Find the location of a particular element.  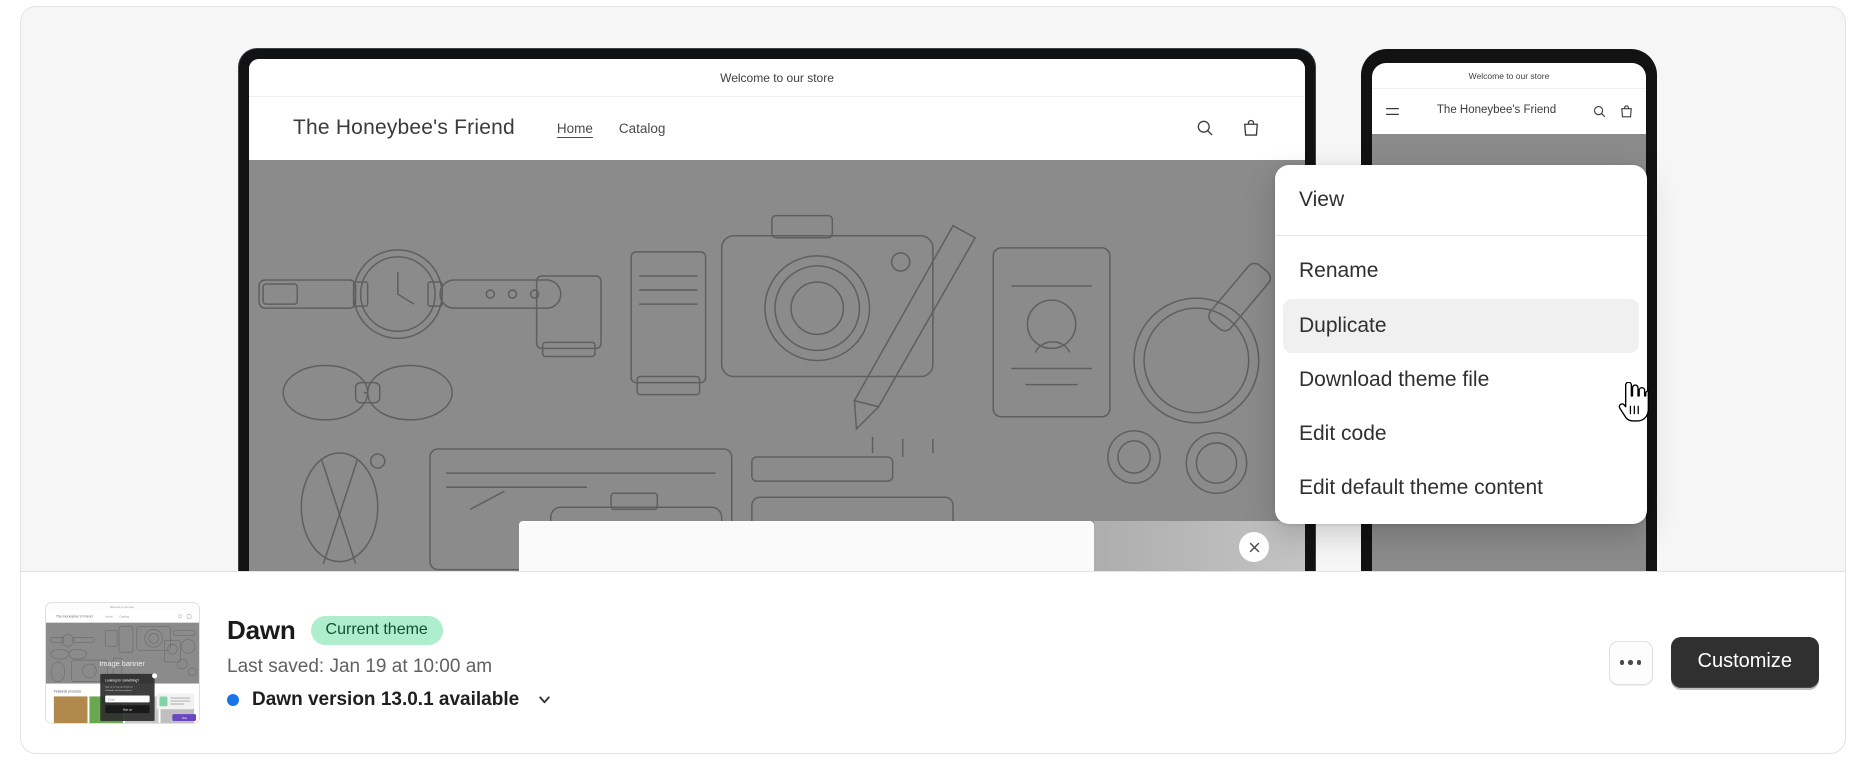

svg-text: Featured products is located at coordinates (68, 691).